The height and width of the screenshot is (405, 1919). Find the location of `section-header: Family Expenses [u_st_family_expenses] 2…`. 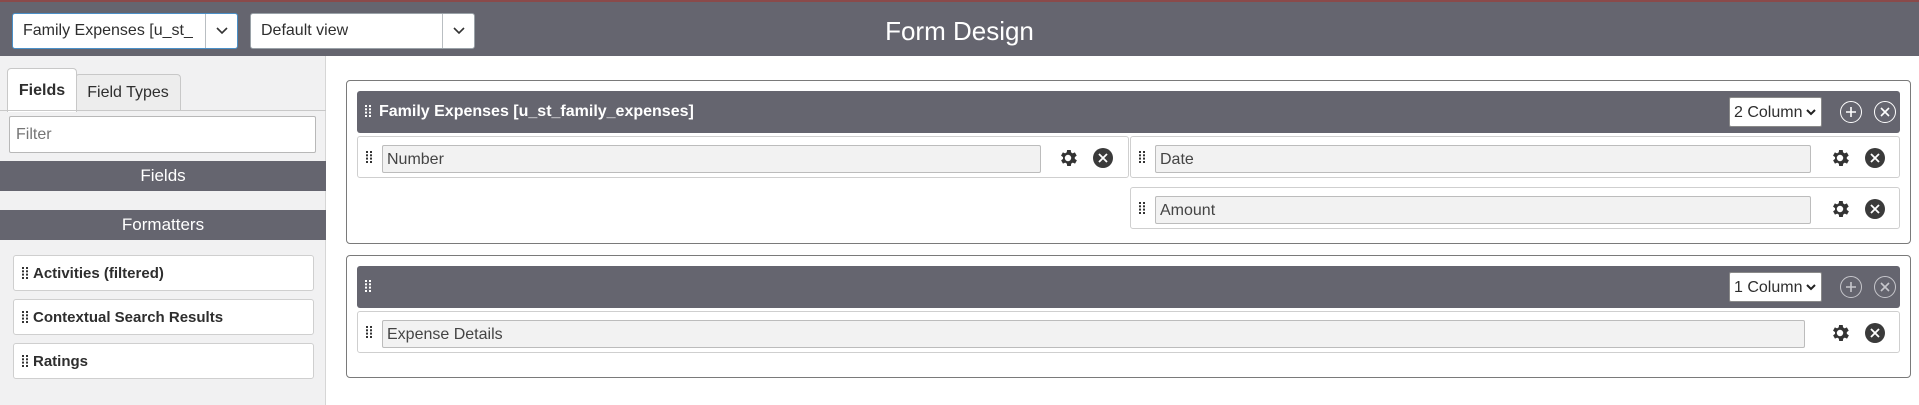

section-header: Family Expenses [u_st_family_expenses] 2… is located at coordinates (1128, 112).